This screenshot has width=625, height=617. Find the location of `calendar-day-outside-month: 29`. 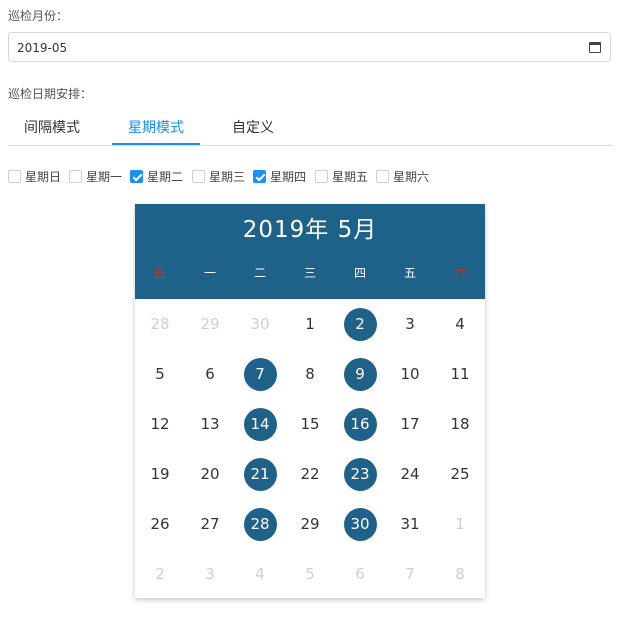

calendar-day-outside-month: 29 is located at coordinates (210, 324).